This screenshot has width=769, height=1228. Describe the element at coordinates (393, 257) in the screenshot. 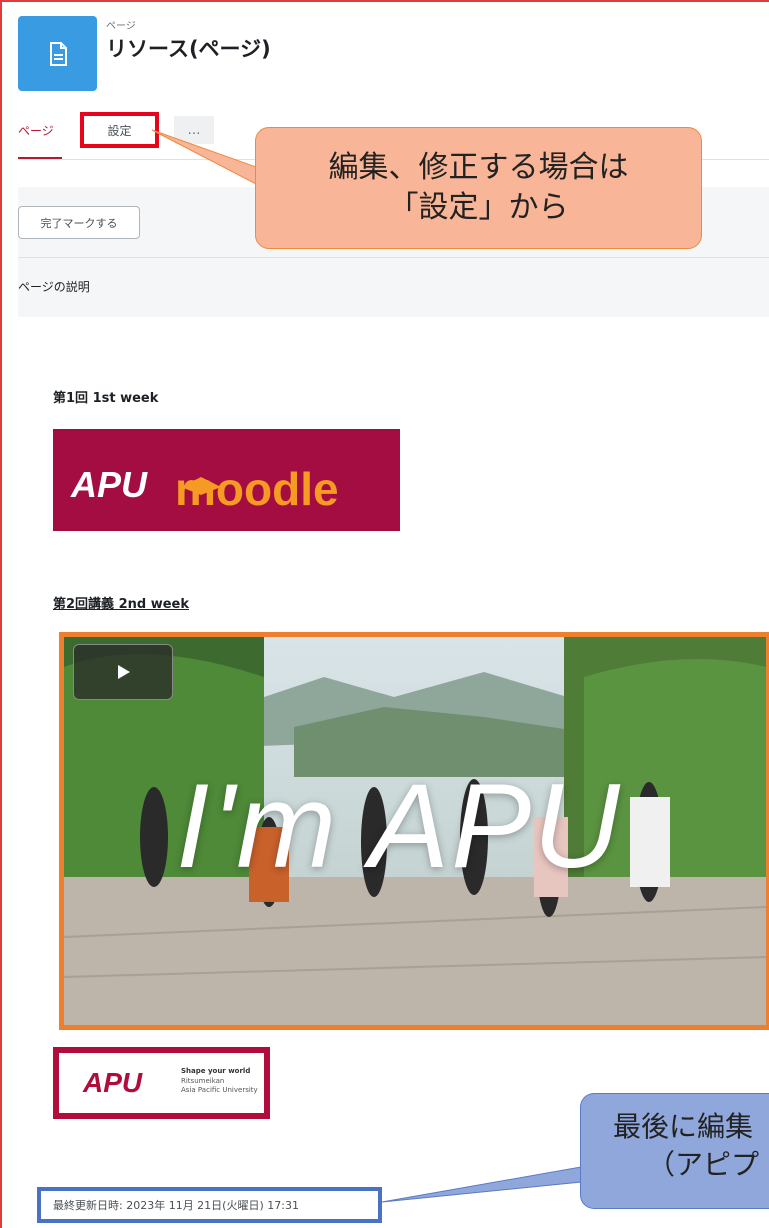

I see `divider` at that location.